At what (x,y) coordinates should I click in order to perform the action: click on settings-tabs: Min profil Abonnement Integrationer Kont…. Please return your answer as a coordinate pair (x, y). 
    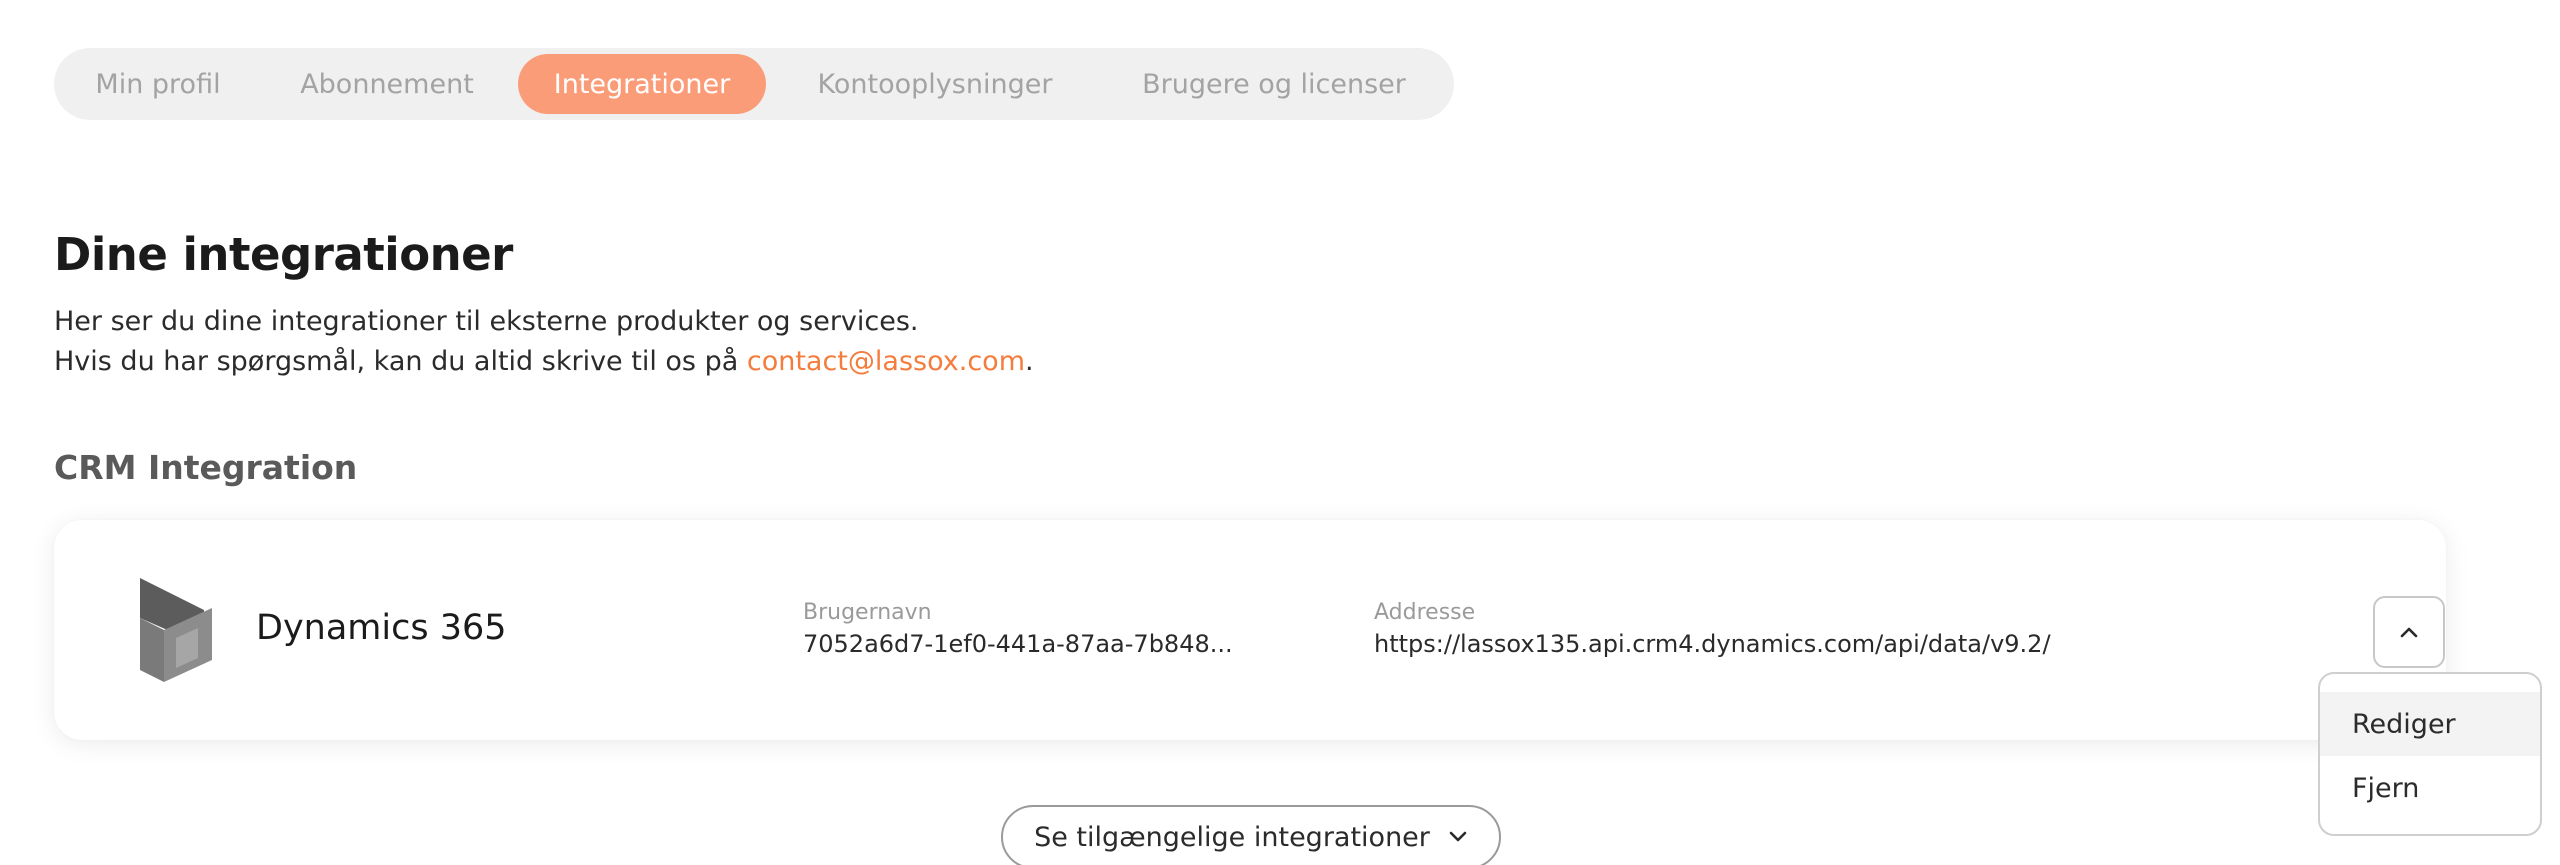
    Looking at the image, I should click on (754, 84).